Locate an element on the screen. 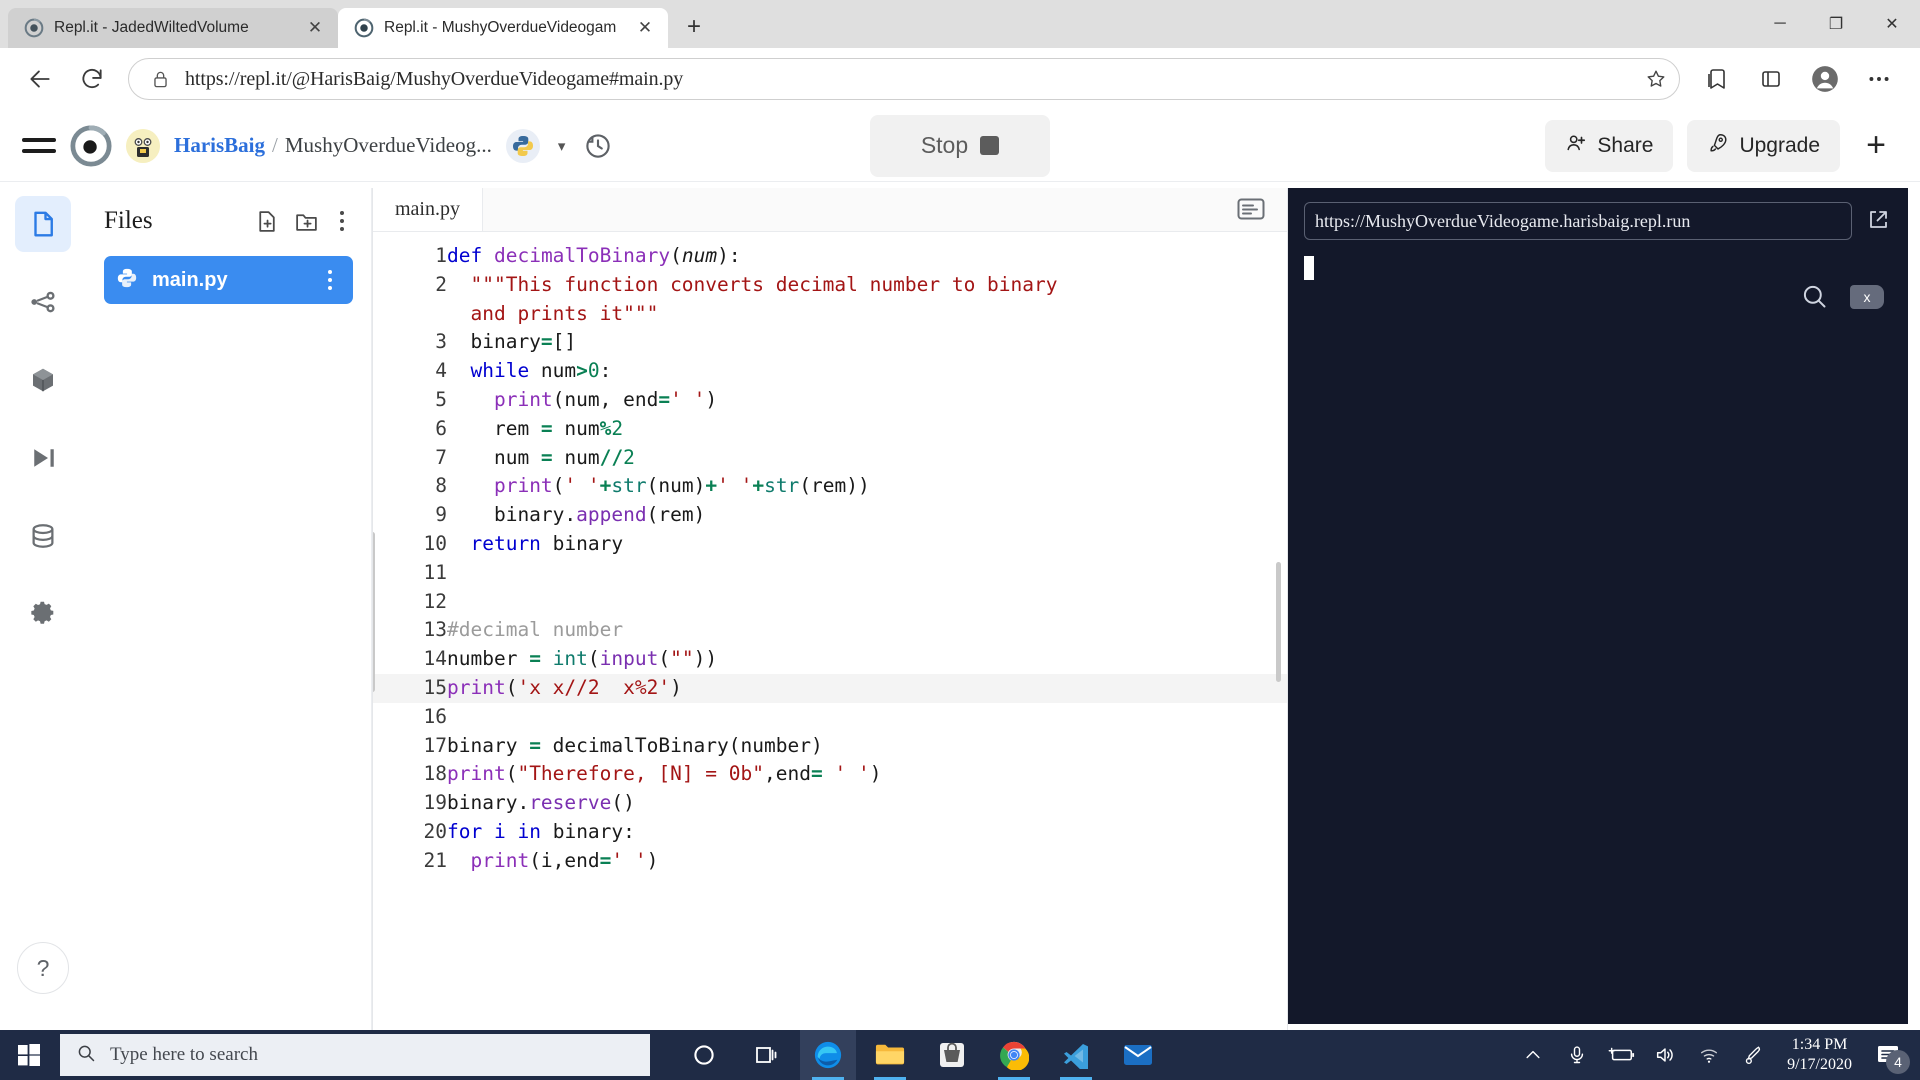  pen-icon is located at coordinates (1753, 1055).